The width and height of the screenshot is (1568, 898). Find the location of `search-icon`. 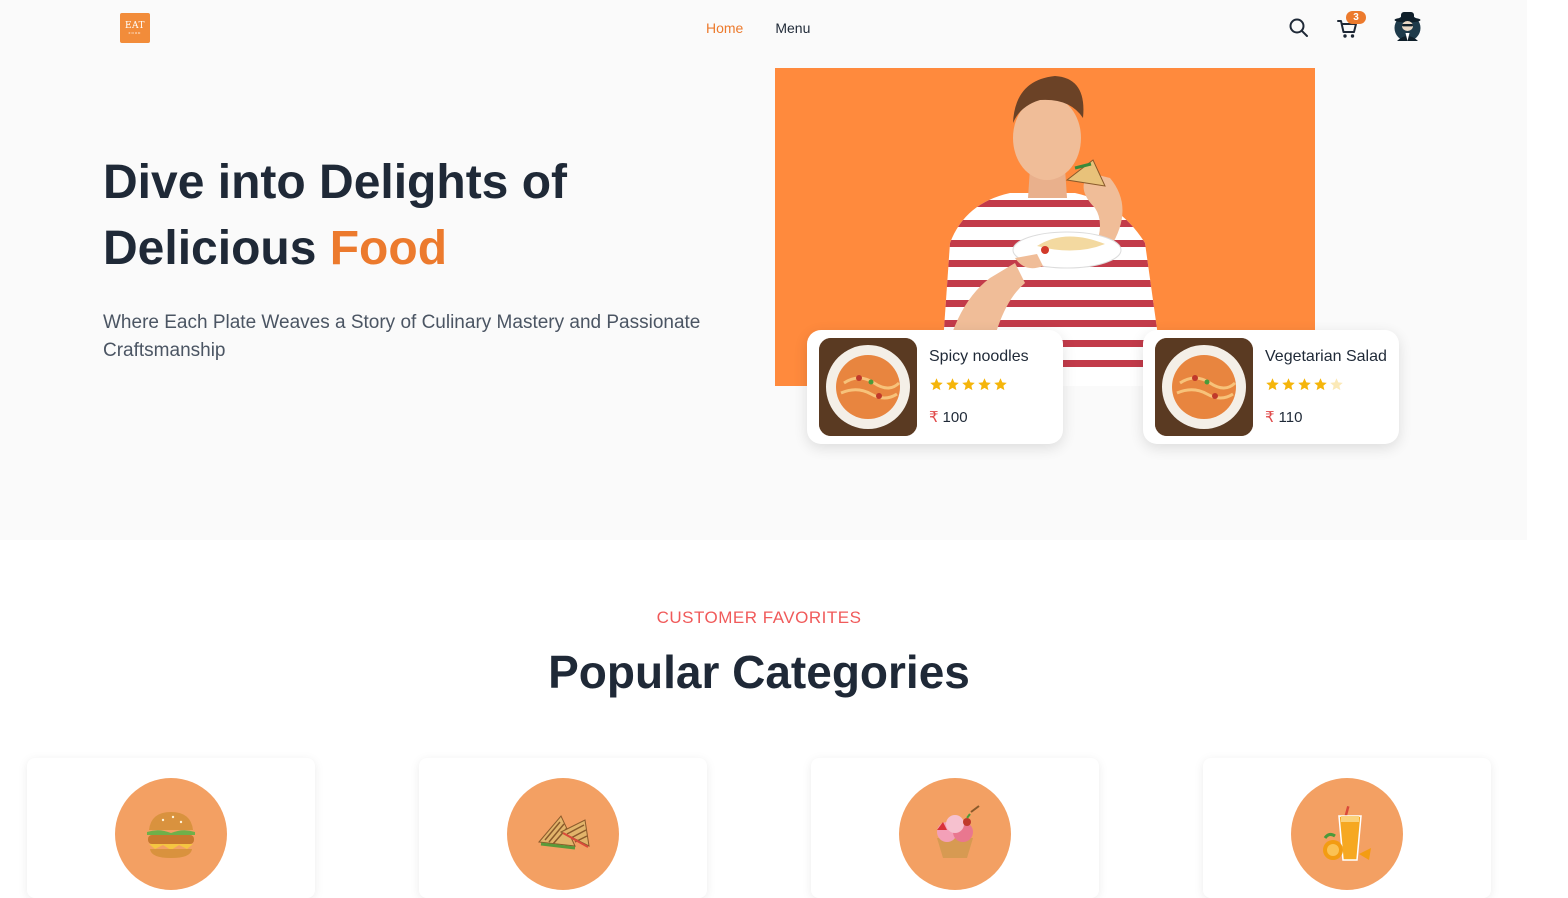

search-icon is located at coordinates (1298, 27).